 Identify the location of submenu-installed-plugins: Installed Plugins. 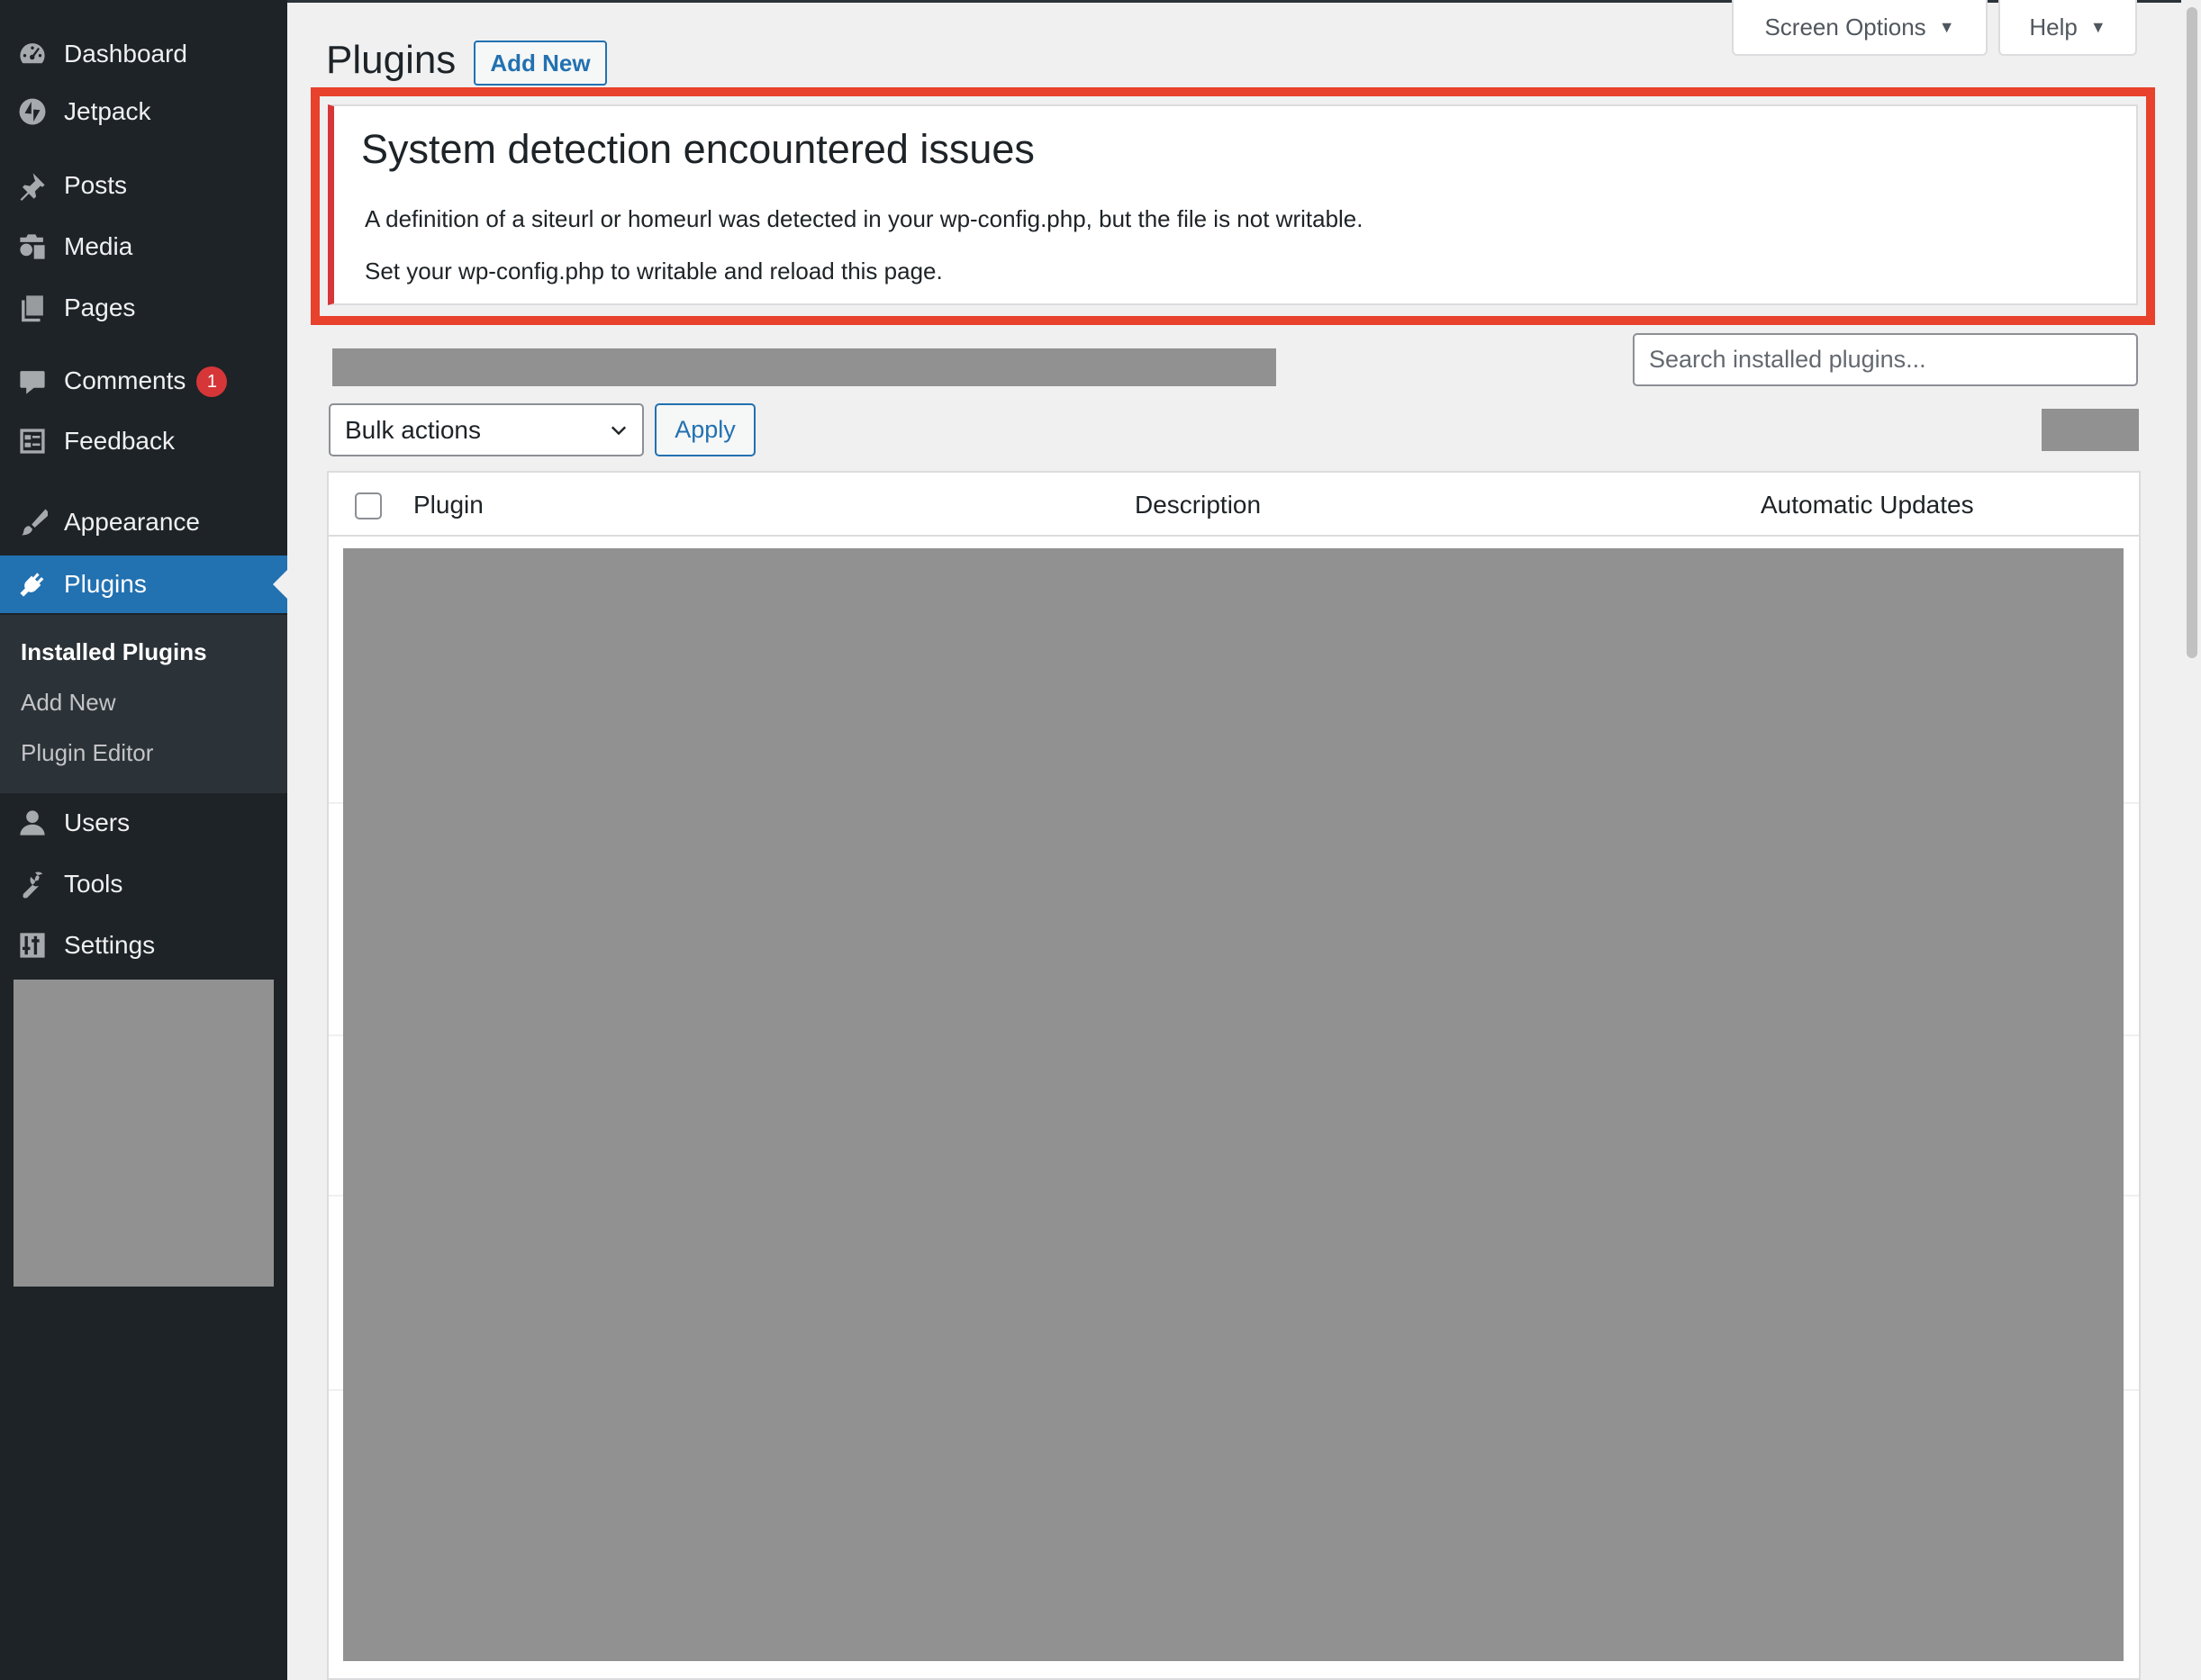
(114, 652).